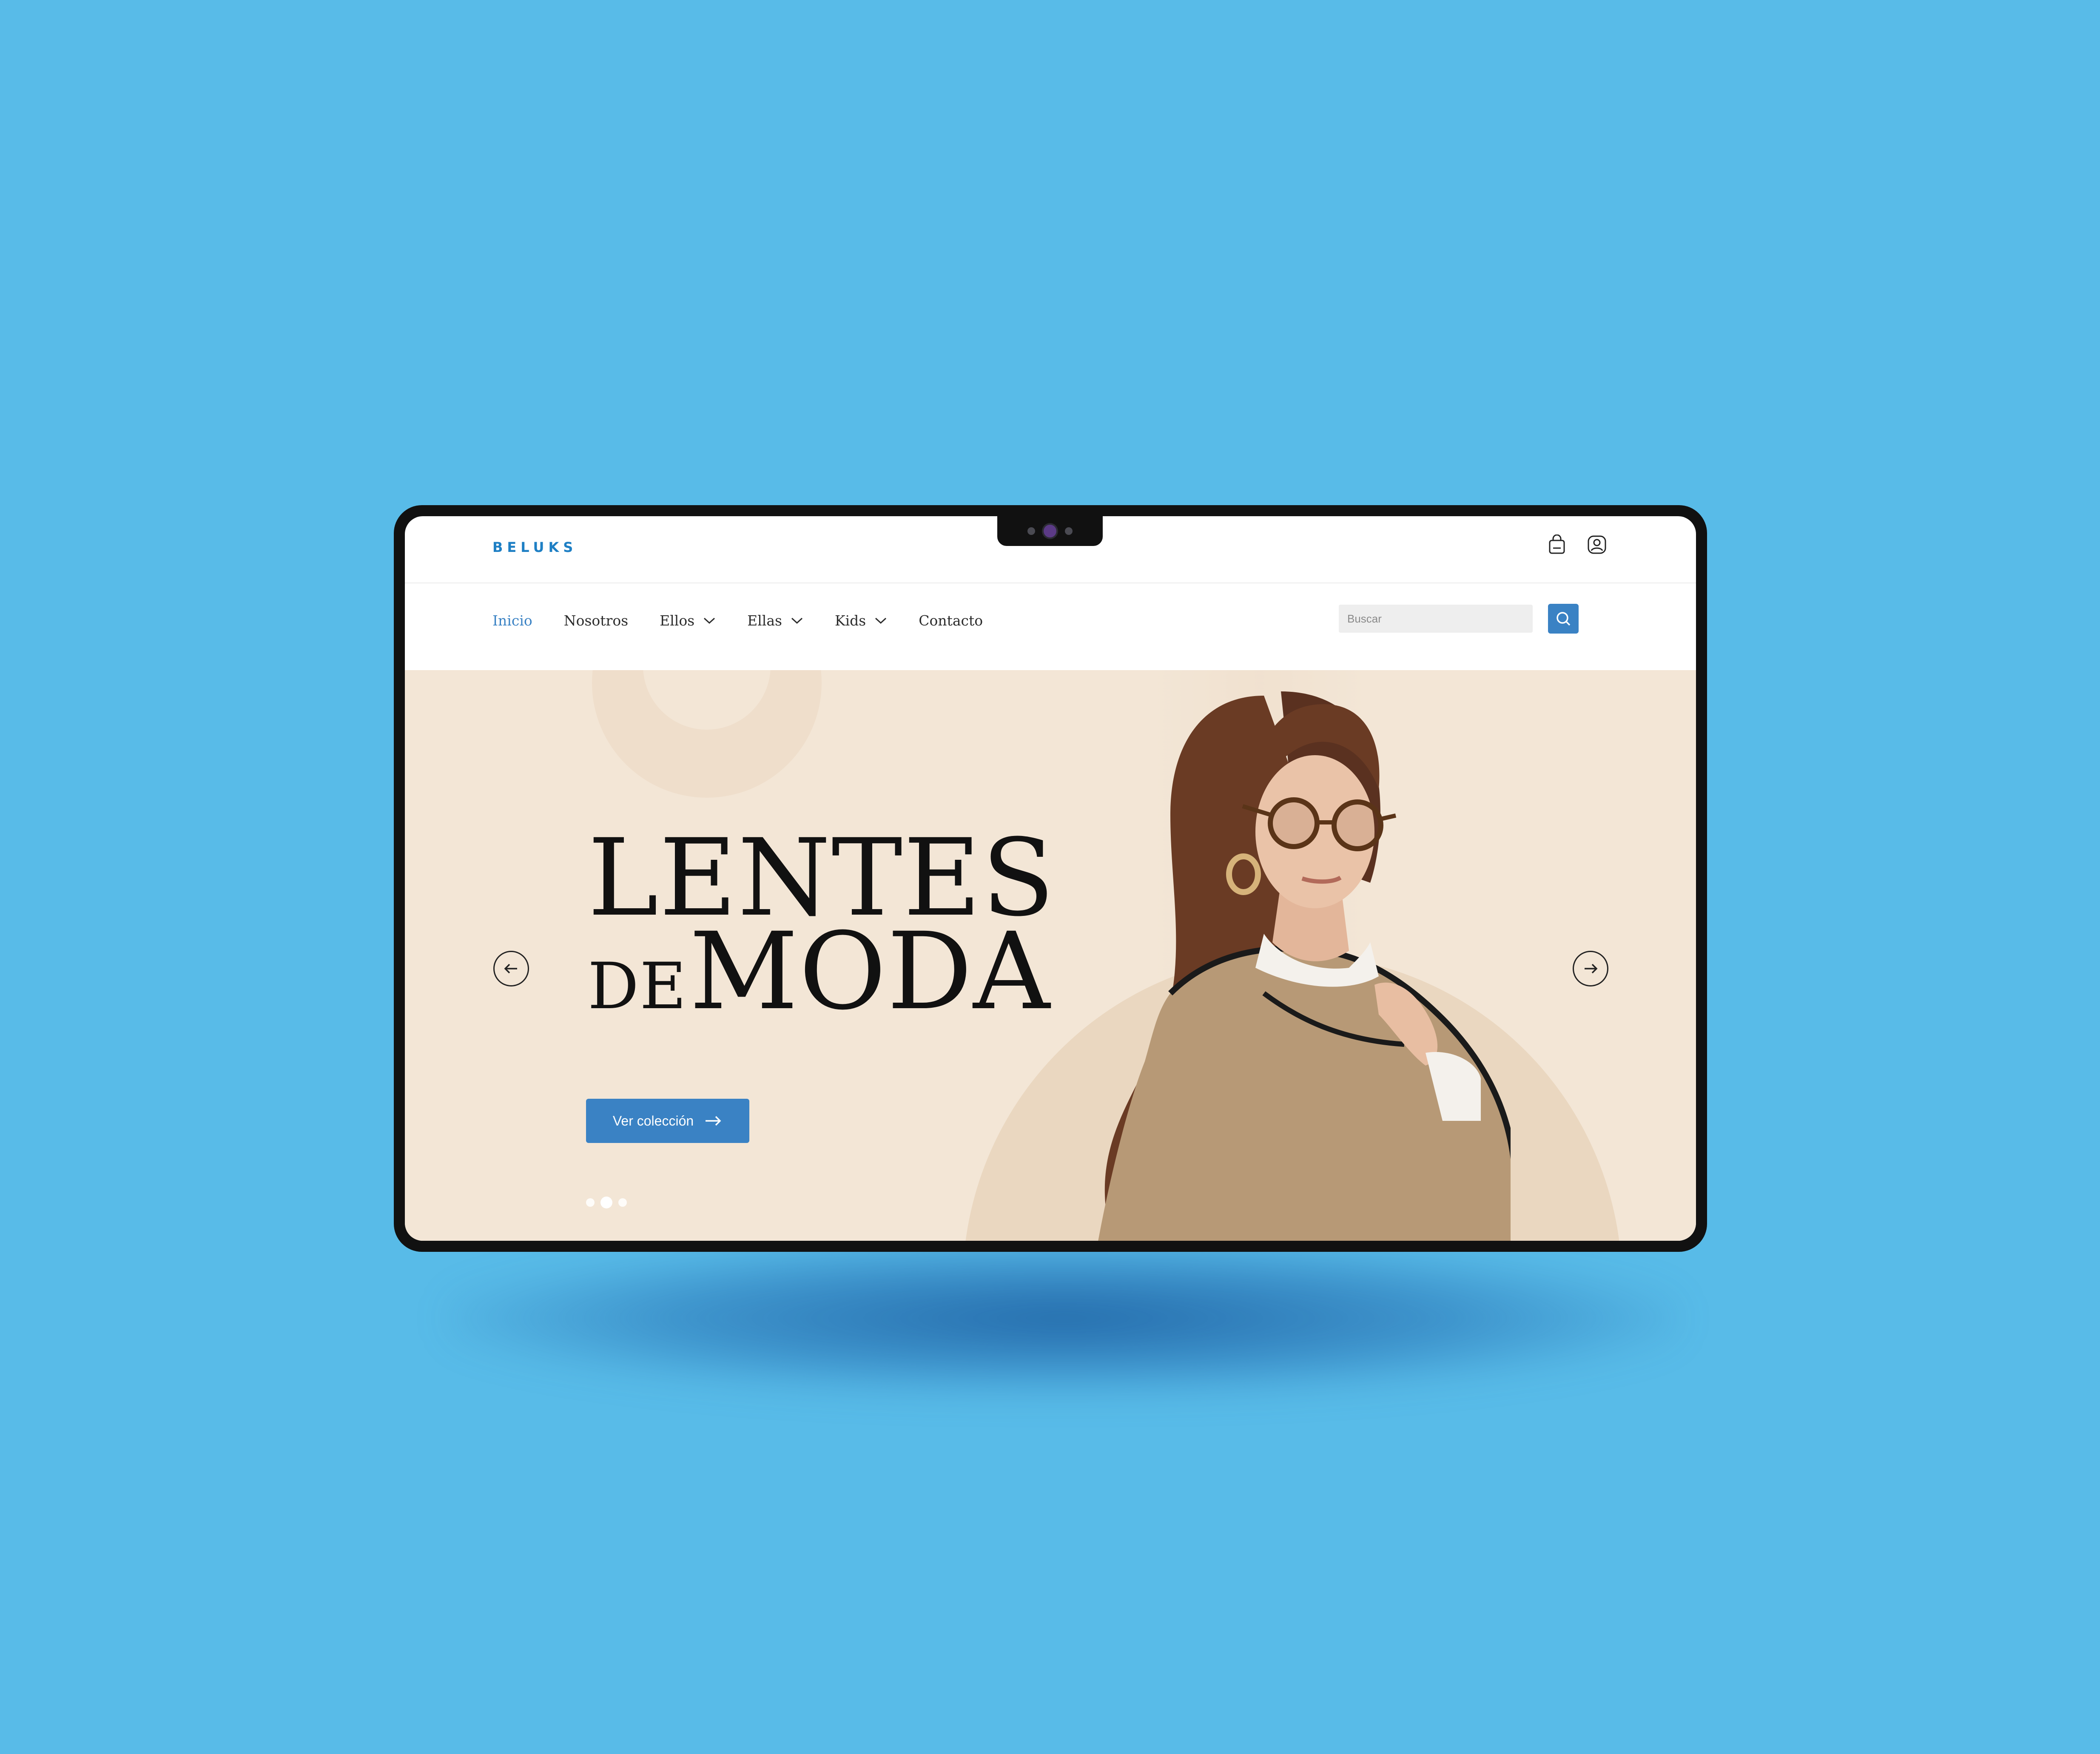 This screenshot has height=1754, width=2100. What do you see at coordinates (653, 1121) in the screenshot?
I see `cta-label: Ver colección` at bounding box center [653, 1121].